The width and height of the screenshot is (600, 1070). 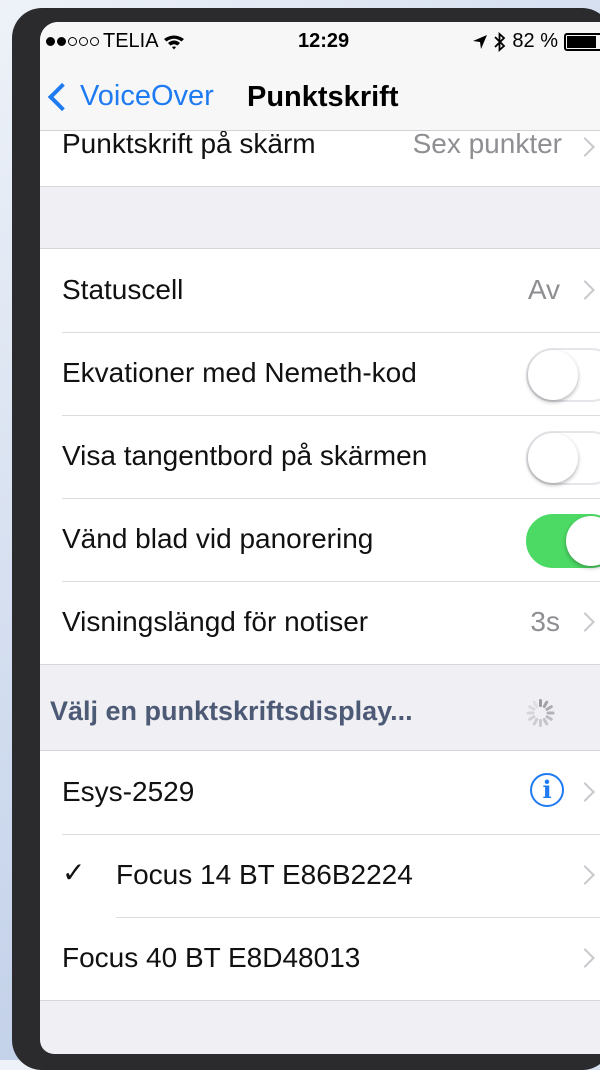 I want to click on clock: 12:29, so click(x=324, y=41).